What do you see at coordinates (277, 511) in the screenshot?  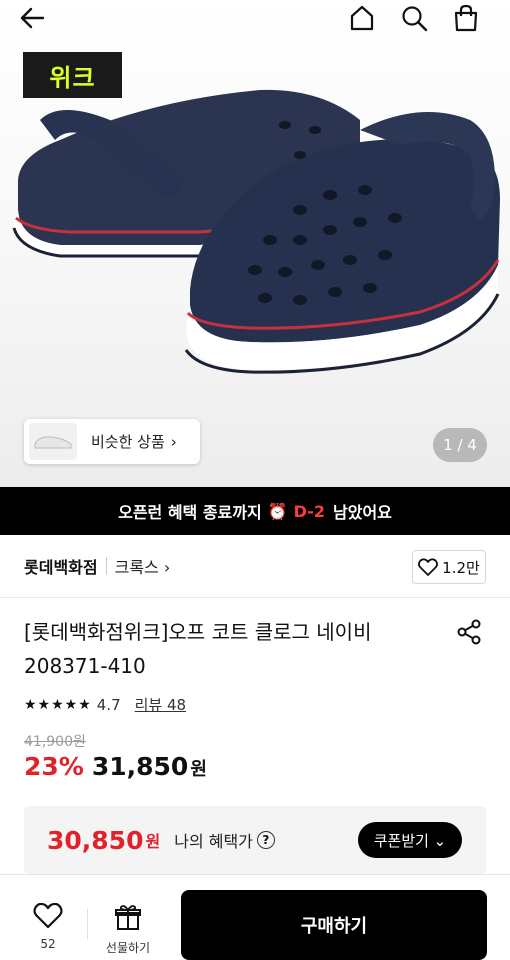 I see `alarm-clock-icon: ⏰` at bounding box center [277, 511].